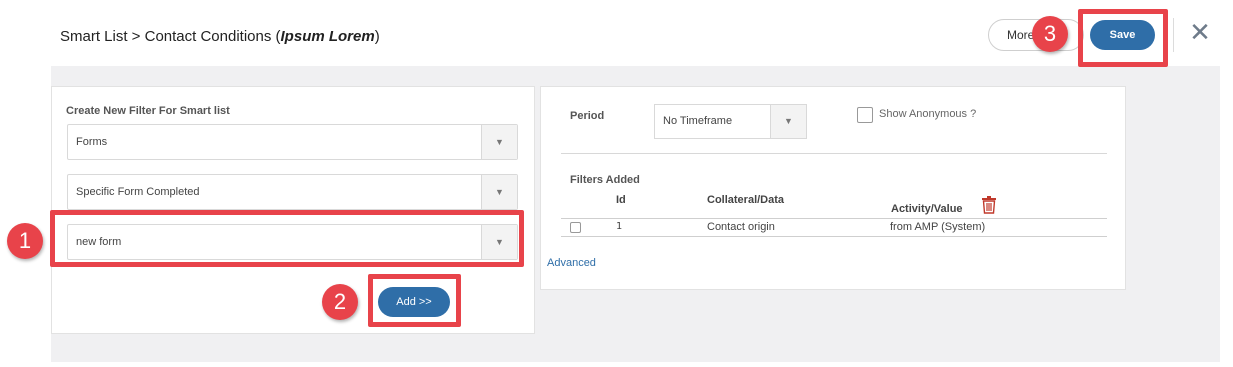  What do you see at coordinates (834, 218) in the screenshot?
I see `table-header-line` at bounding box center [834, 218].